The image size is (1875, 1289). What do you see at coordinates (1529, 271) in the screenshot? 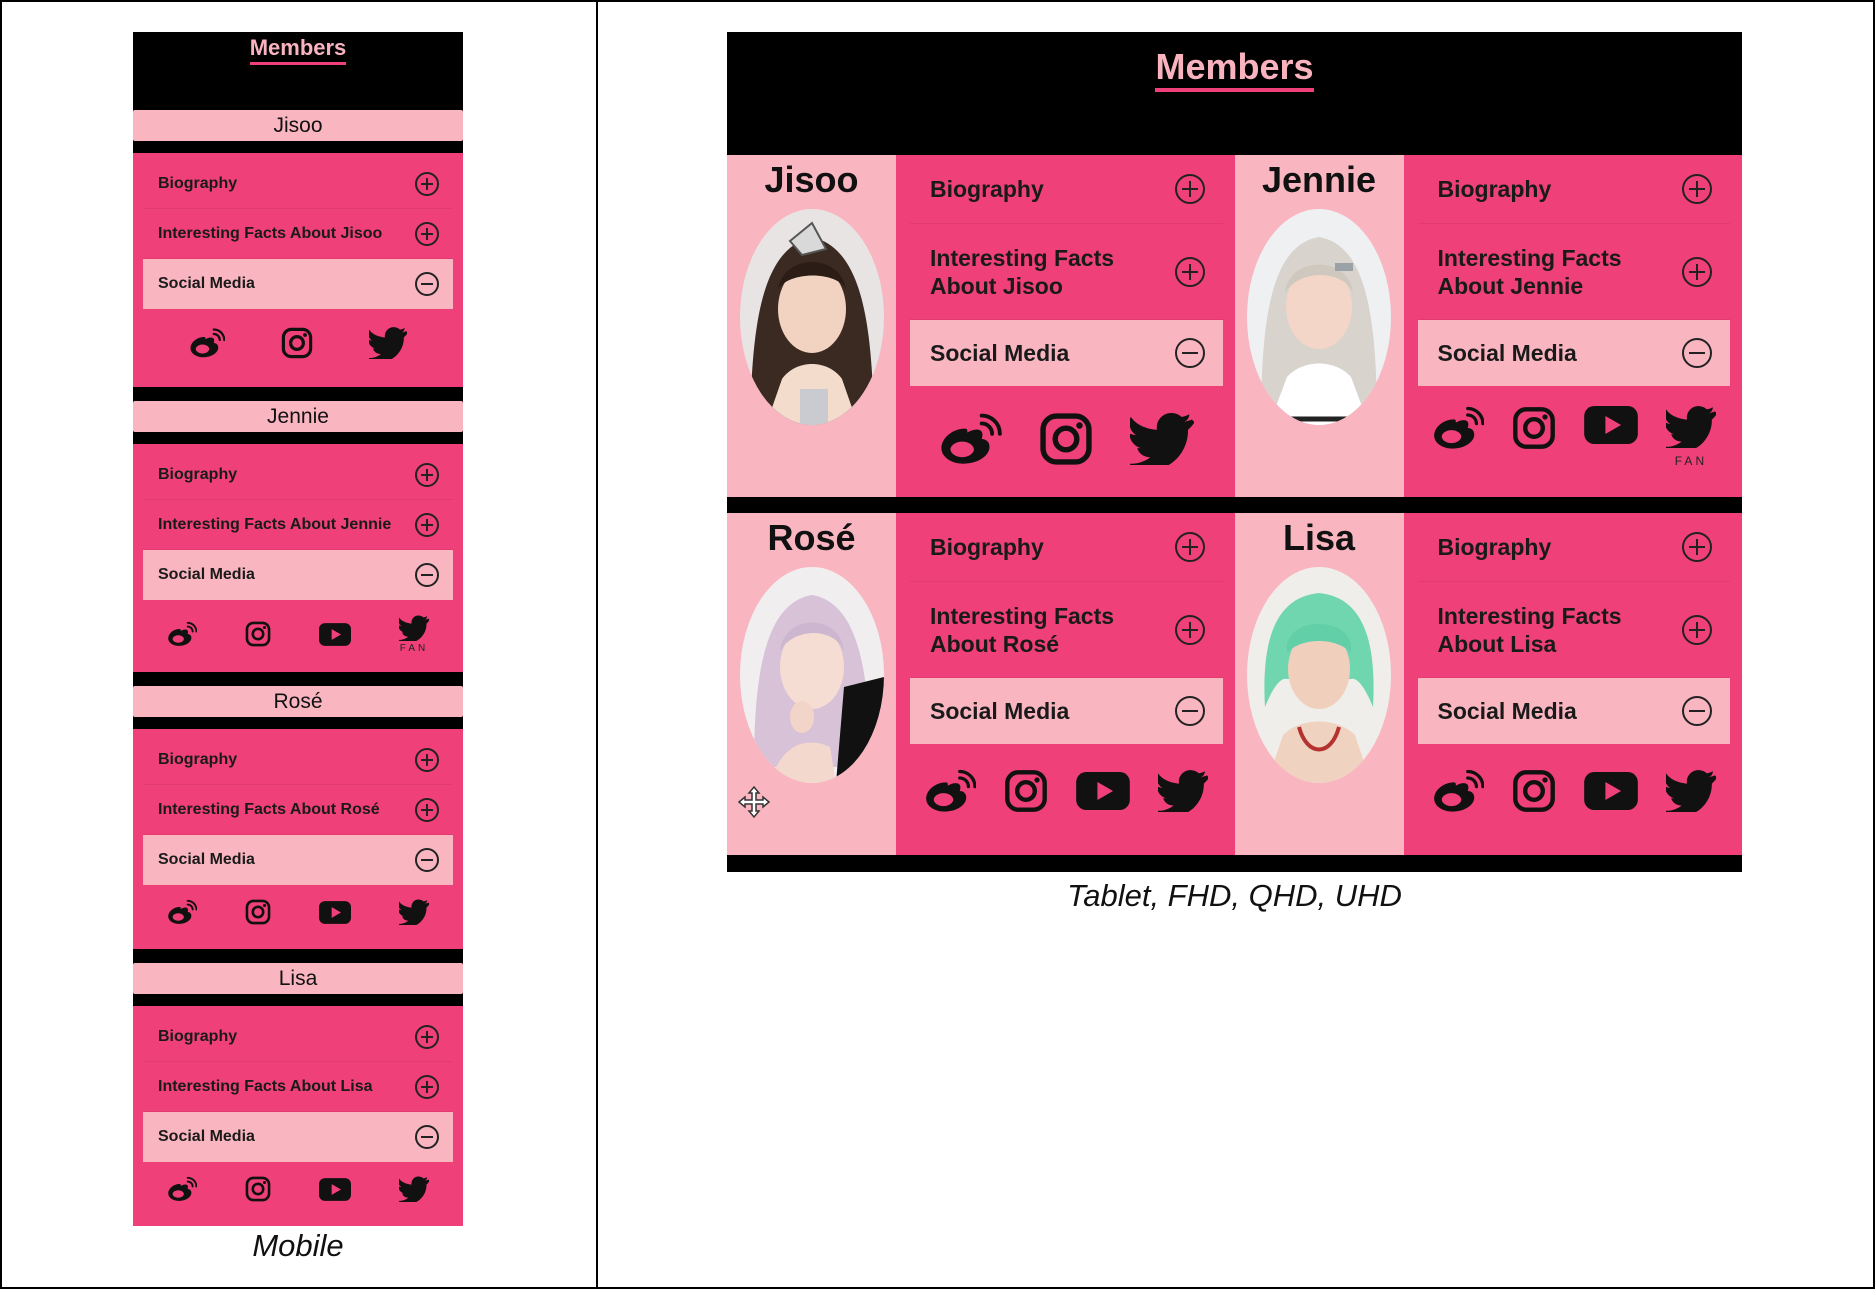
I see `accordion-label: Interesting Facts About Jennie` at bounding box center [1529, 271].